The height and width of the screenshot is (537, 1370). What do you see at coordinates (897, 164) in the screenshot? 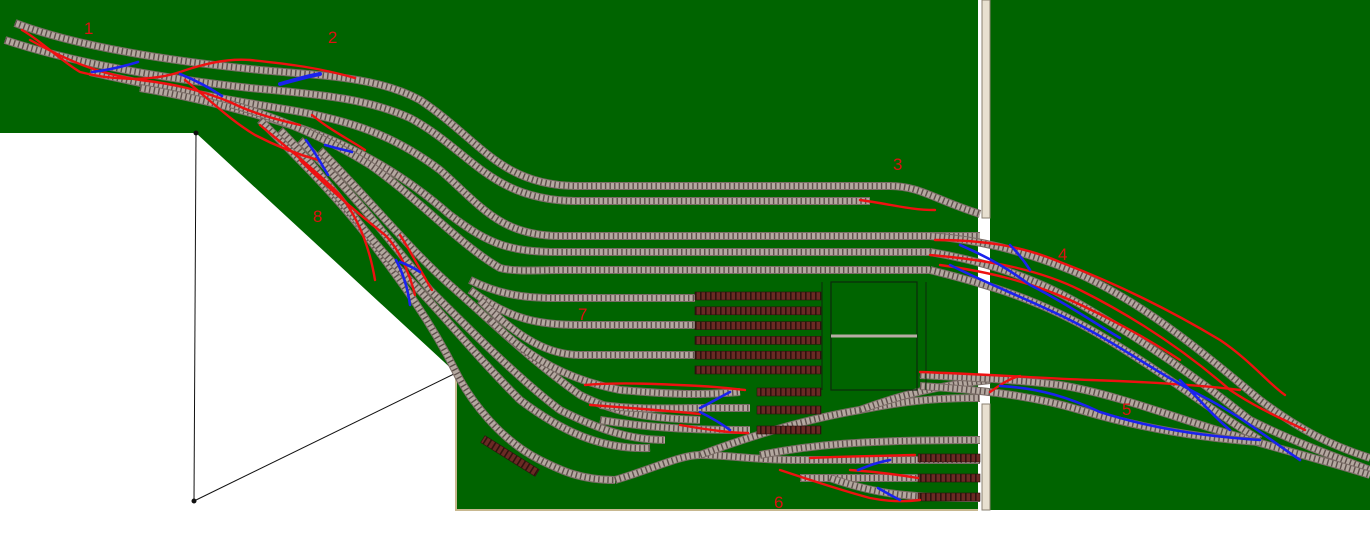
I see `label-3: 3` at bounding box center [897, 164].